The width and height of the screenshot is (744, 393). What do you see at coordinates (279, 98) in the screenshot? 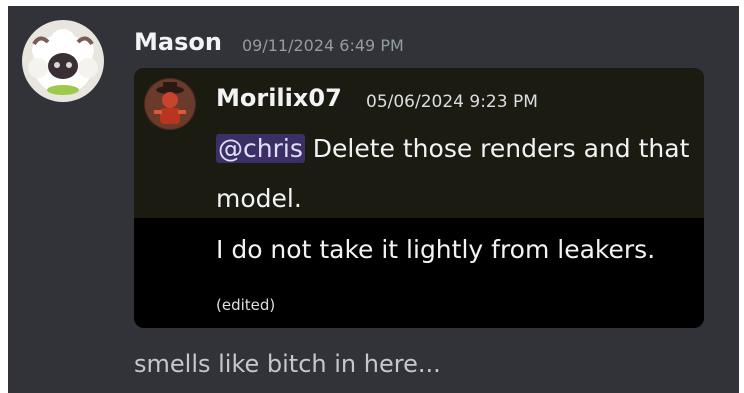
I see `quoted-author: Morilix07` at bounding box center [279, 98].